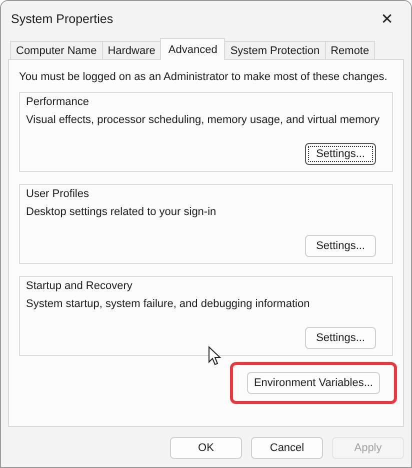 The width and height of the screenshot is (412, 468). I want to click on group-title: Performance, so click(57, 102).